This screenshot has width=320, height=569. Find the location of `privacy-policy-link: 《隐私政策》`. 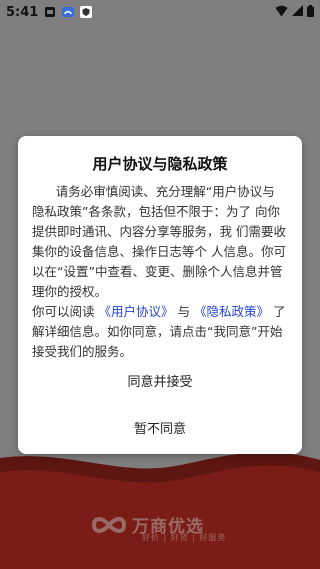

privacy-policy-link: 《隐私政策》 is located at coordinates (231, 311).